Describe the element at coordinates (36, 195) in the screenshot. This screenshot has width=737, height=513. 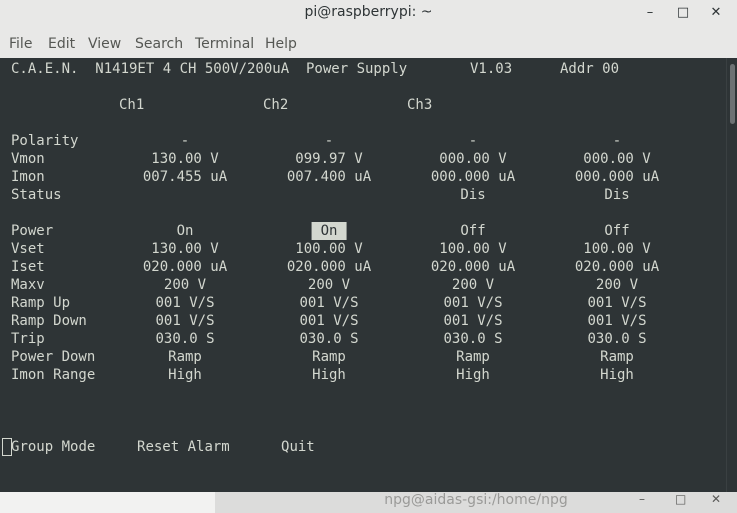
I see `param-label: Status` at that location.